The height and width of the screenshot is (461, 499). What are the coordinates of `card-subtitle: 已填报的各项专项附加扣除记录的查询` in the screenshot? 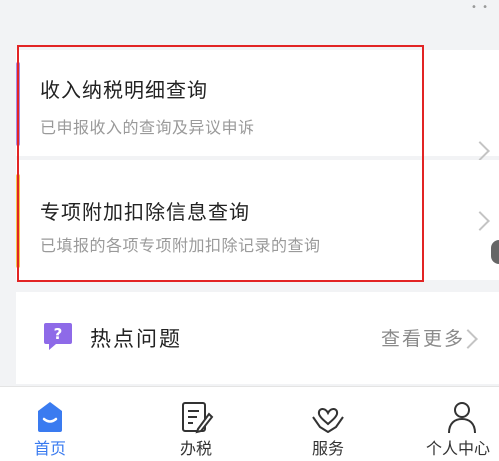 It's located at (180, 245).